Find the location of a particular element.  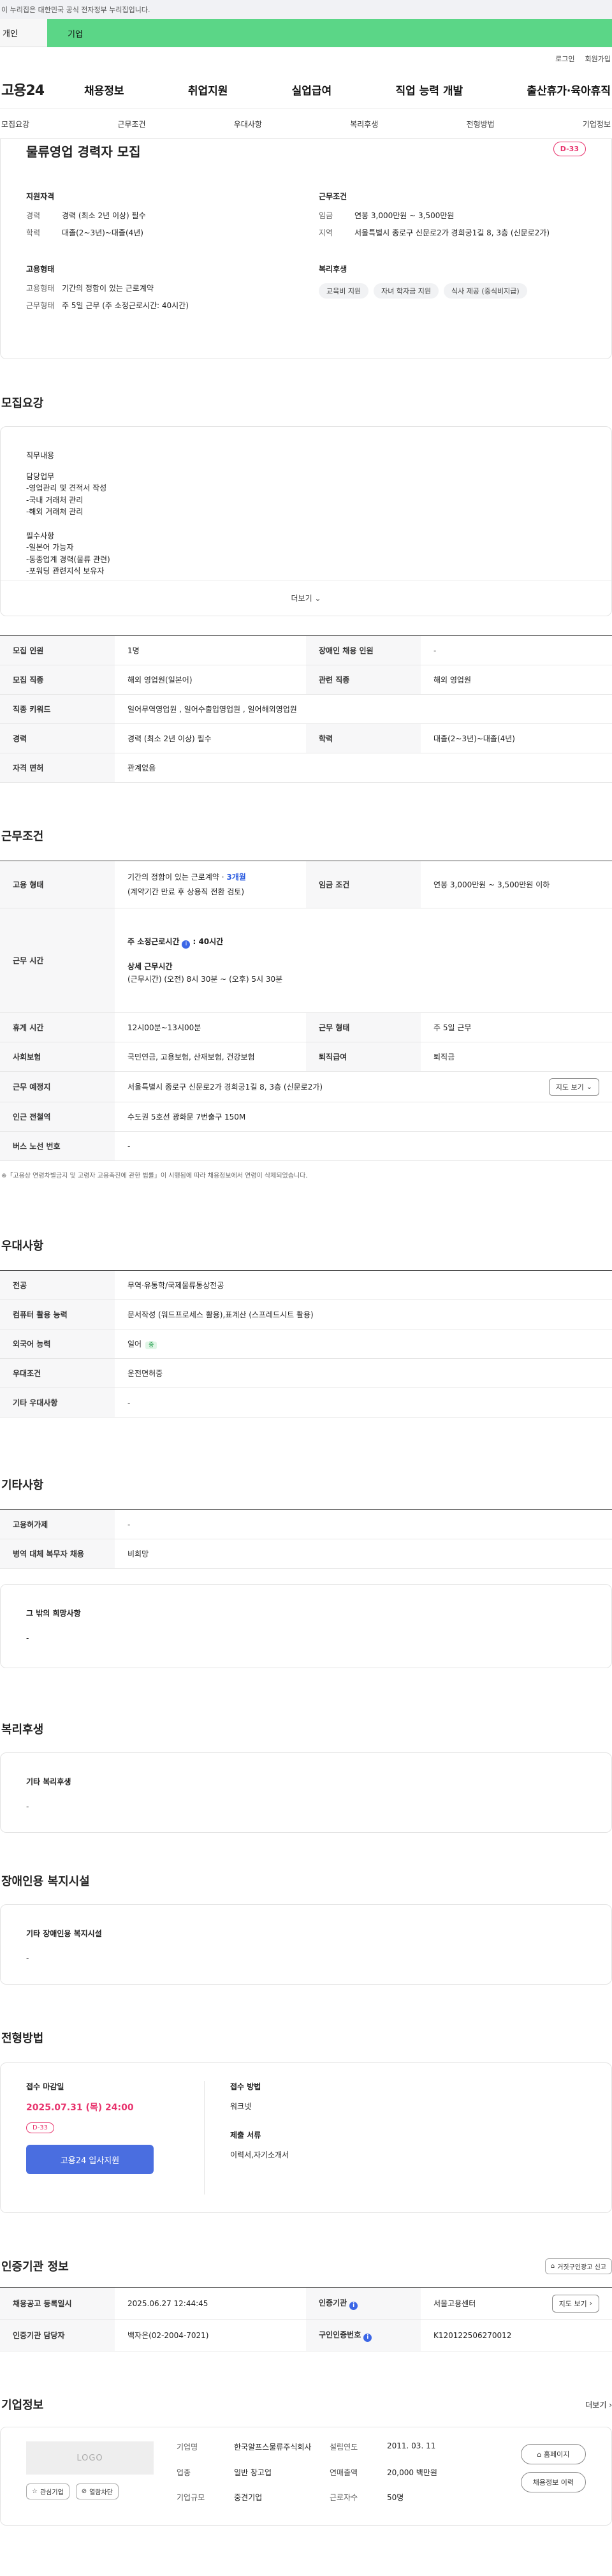

employment-heading: 고용형태 is located at coordinates (40, 269).